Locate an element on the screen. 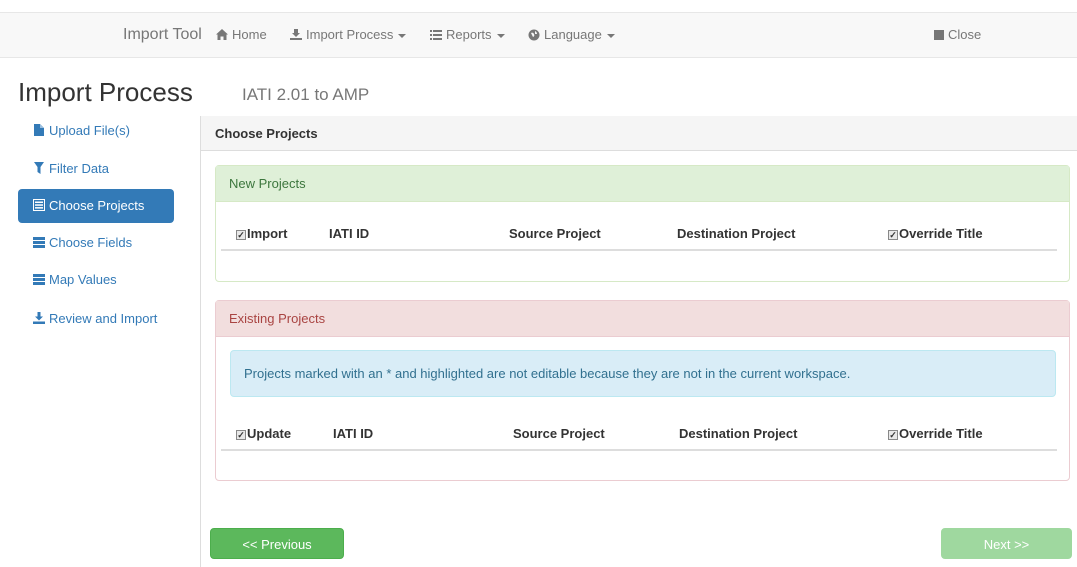 This screenshot has width=1077, height=567. sidebar-item-label: Choose Projects is located at coordinates (97, 205).